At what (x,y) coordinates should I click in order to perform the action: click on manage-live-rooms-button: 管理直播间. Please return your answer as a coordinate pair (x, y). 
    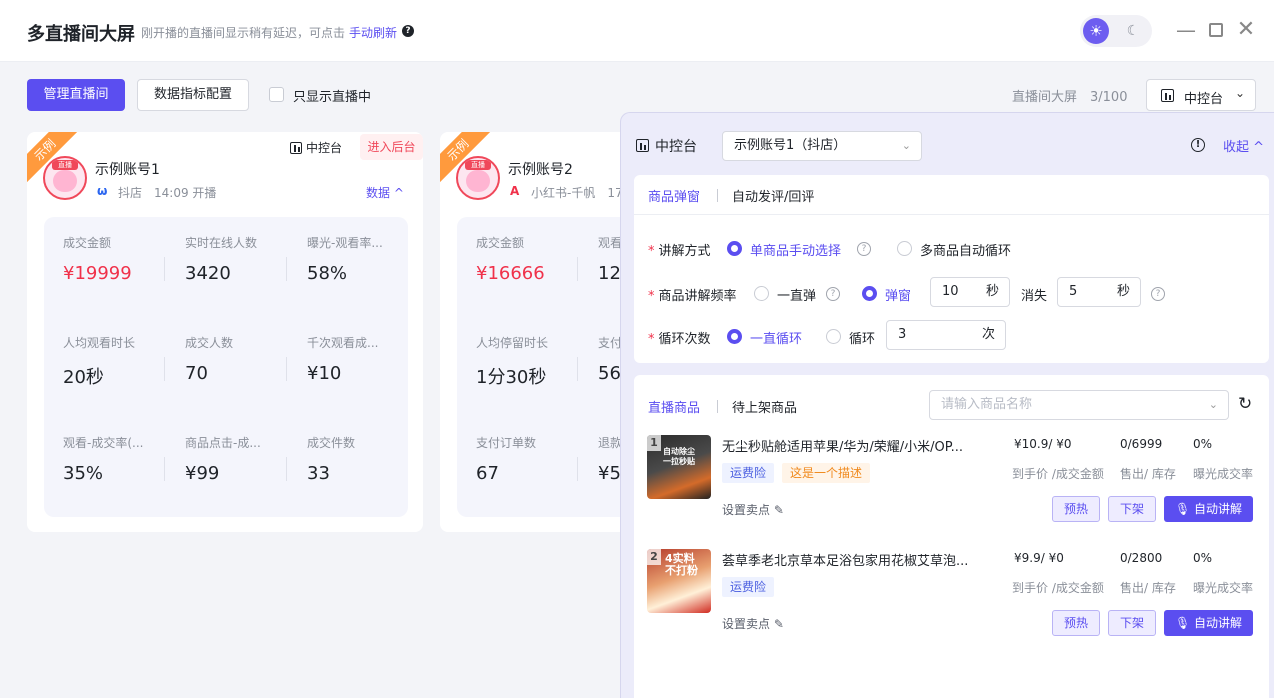
    Looking at the image, I should click on (76, 95).